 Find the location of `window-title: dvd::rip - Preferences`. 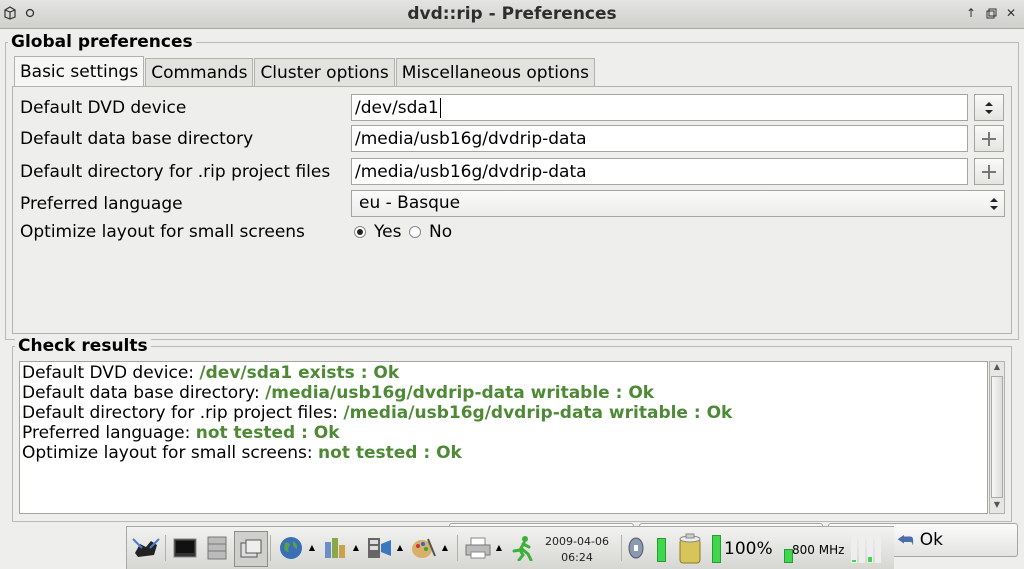

window-title: dvd::rip - Preferences is located at coordinates (512, 14).